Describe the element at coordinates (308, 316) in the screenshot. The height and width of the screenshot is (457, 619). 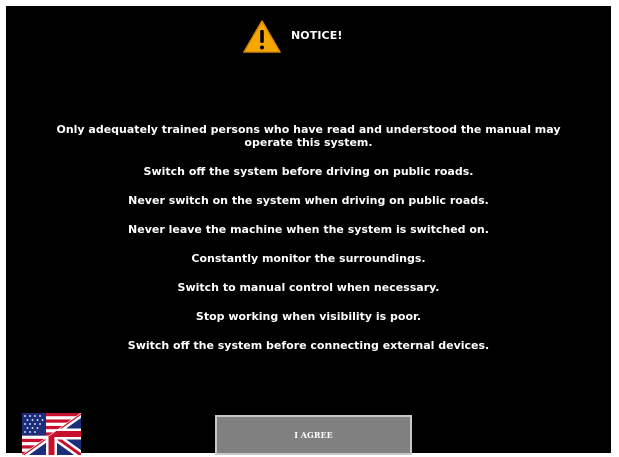
I see `safety-message-visibility: Stop working when visibility is poor.` at that location.